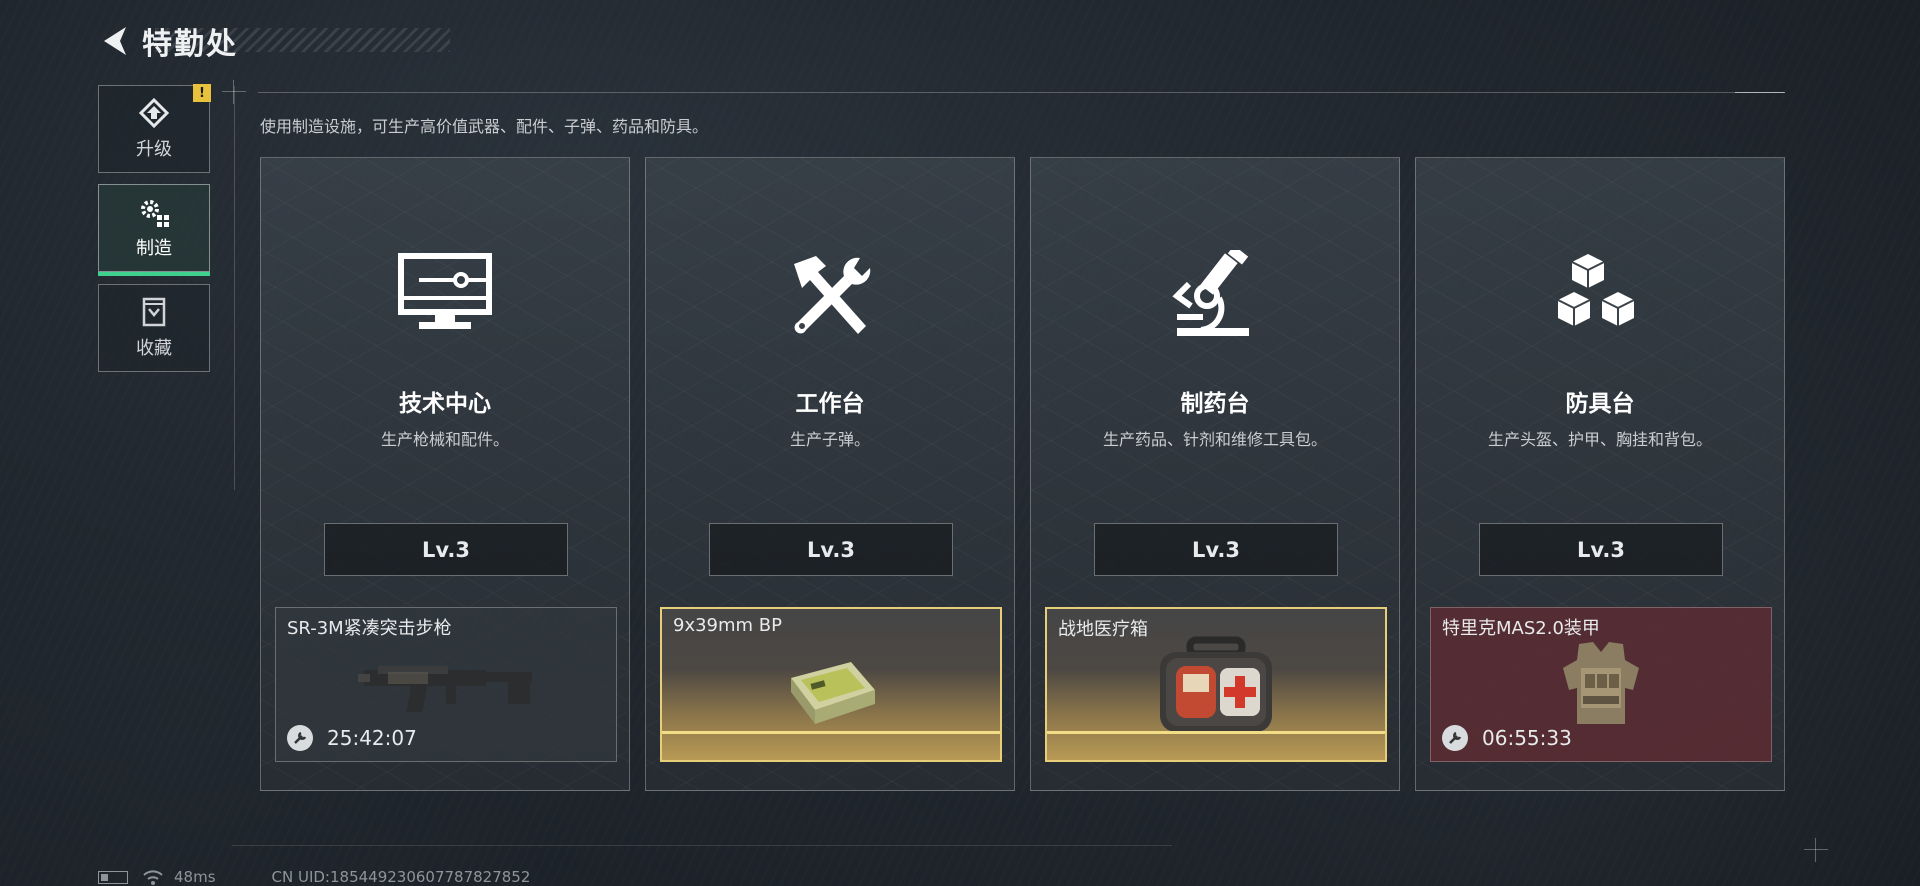 The height and width of the screenshot is (886, 1920). What do you see at coordinates (154, 113) in the screenshot?
I see `upgrade-icon` at bounding box center [154, 113].